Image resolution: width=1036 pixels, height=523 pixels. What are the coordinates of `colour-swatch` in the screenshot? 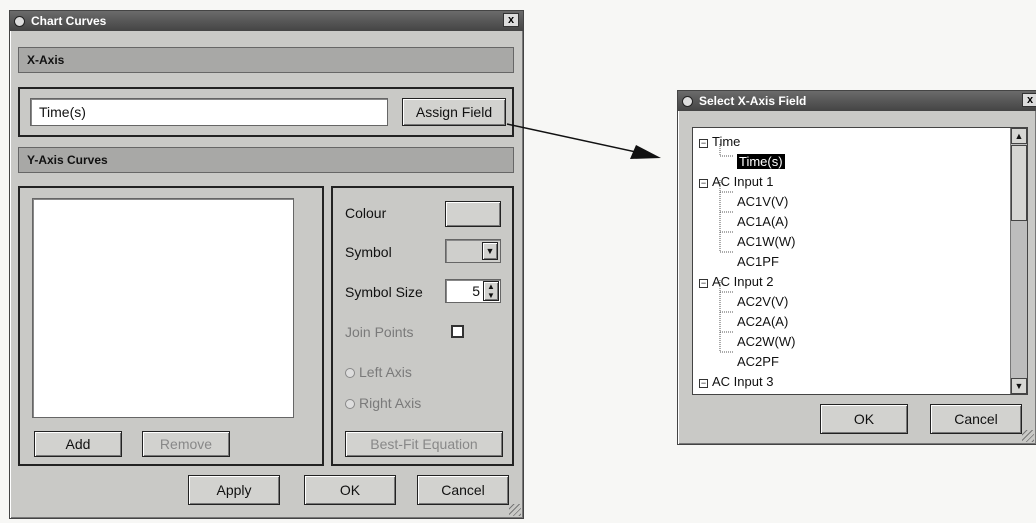 It's located at (473, 214).